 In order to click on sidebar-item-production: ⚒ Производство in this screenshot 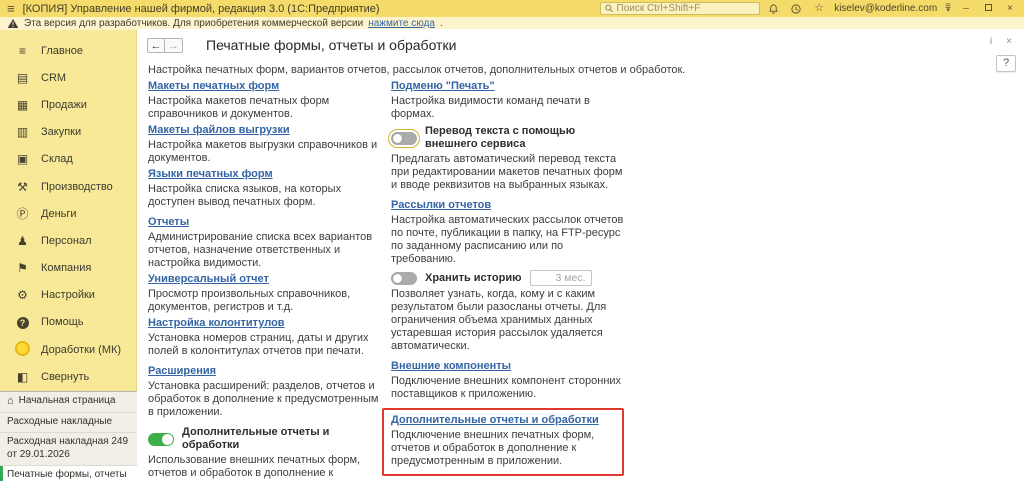, I will do `click(68, 186)`.